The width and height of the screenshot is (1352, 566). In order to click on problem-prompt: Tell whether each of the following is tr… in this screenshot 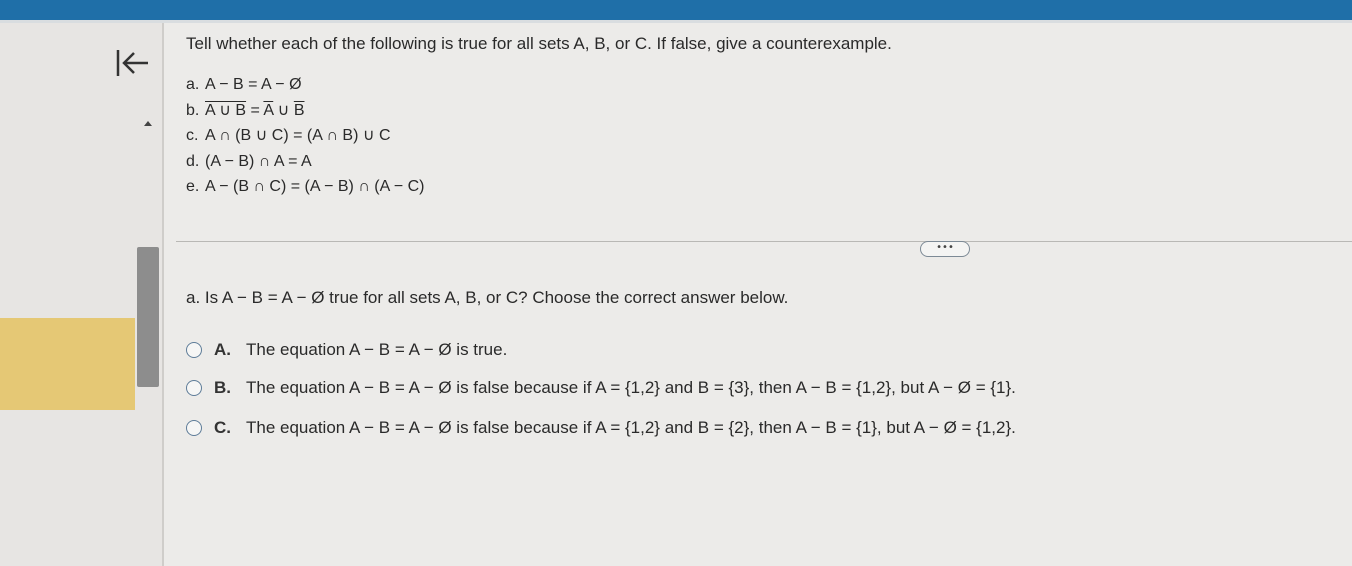, I will do `click(539, 43)`.